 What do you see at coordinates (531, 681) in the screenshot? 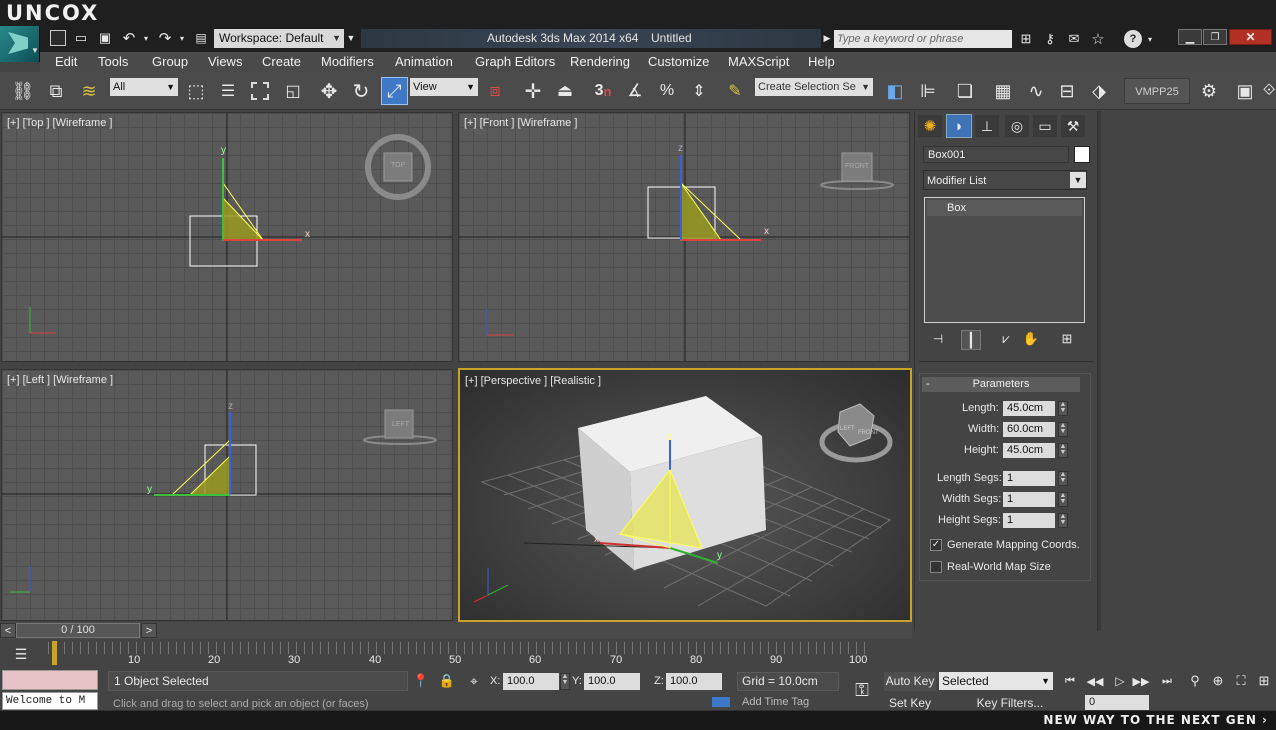
I see `x-coord-field: 100.0` at bounding box center [531, 681].